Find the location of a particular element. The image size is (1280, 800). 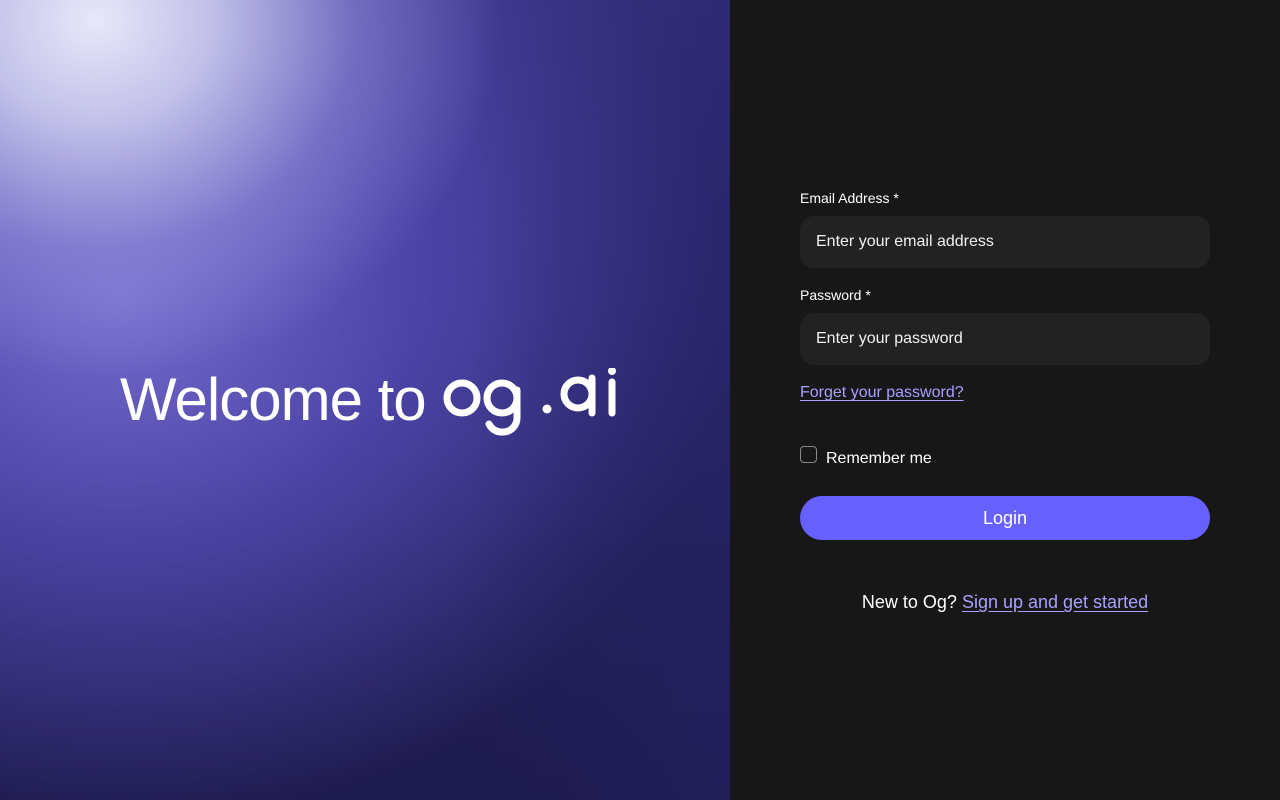

welcome-heading: Welcome to is located at coordinates (371, 405).